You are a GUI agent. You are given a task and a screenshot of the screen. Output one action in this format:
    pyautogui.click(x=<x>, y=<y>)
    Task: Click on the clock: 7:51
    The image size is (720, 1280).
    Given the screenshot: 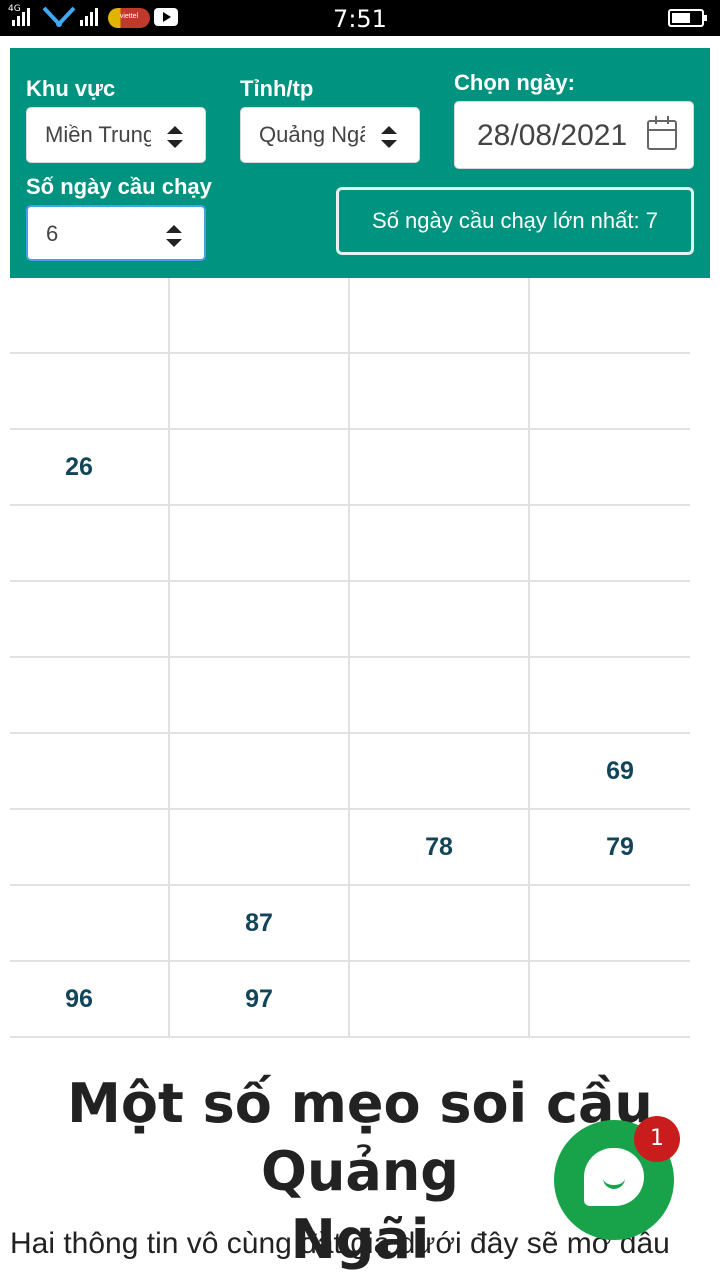 What is the action you would take?
    pyautogui.click(x=360, y=19)
    